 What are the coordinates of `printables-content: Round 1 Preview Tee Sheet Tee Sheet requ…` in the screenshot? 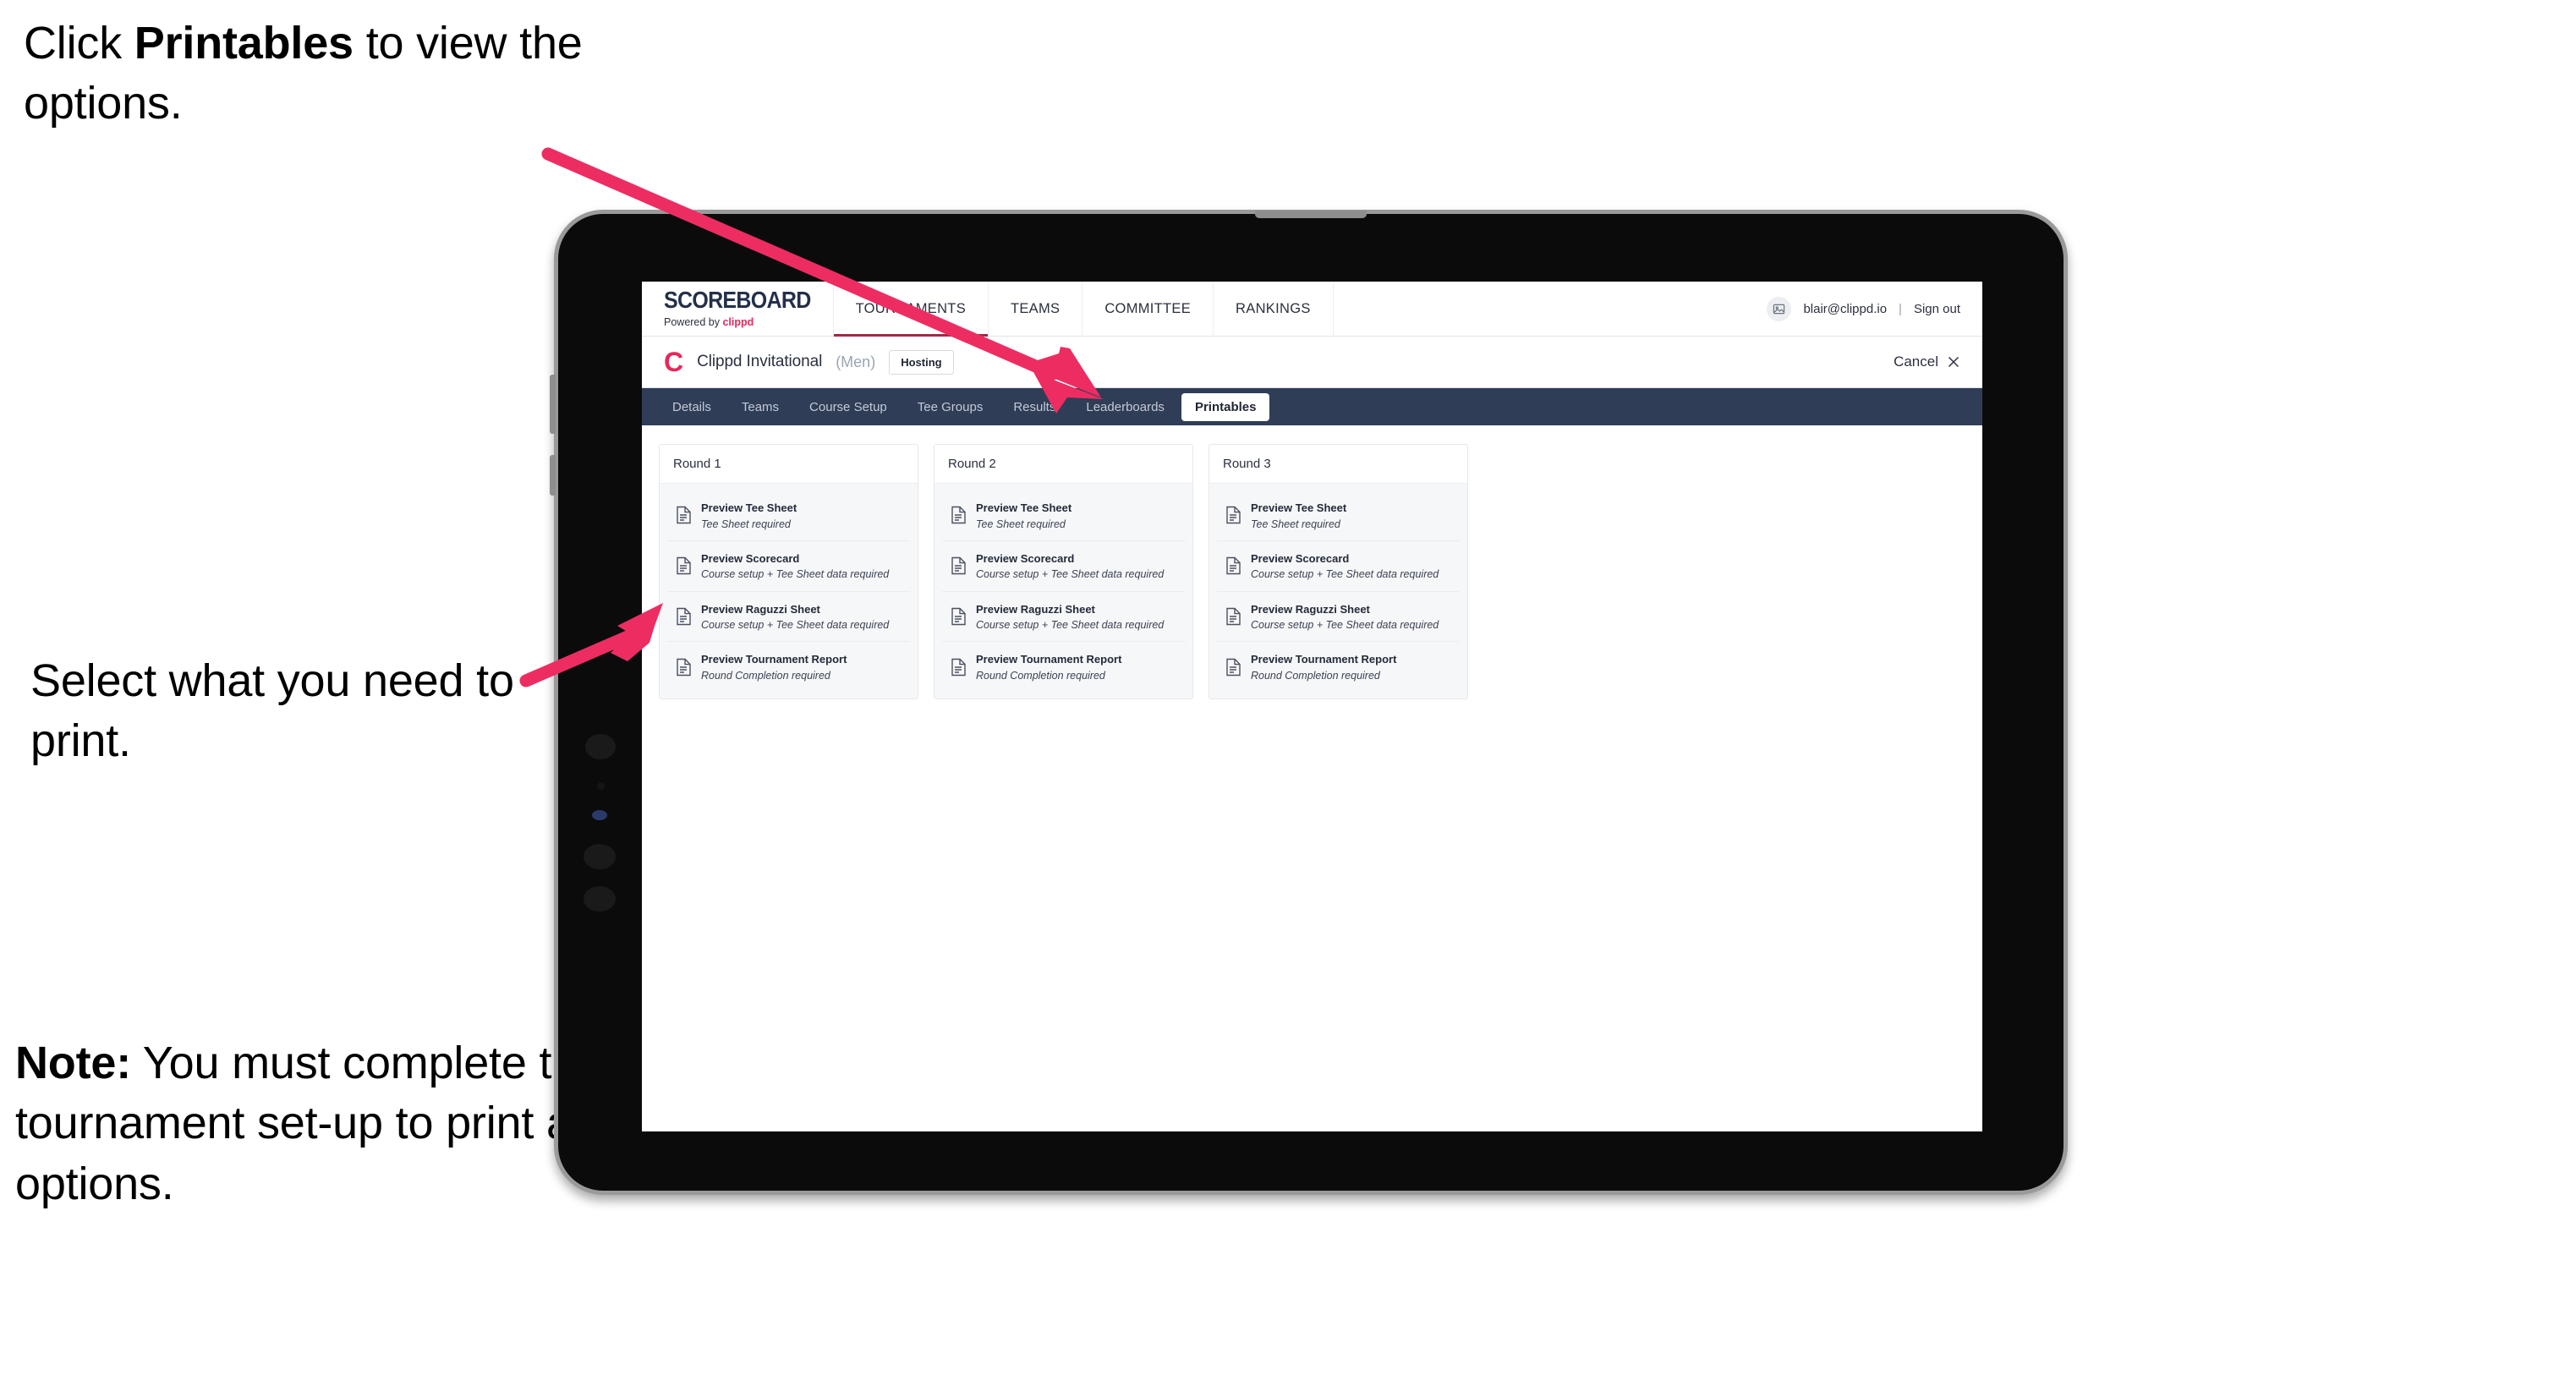 It's located at (1312, 572).